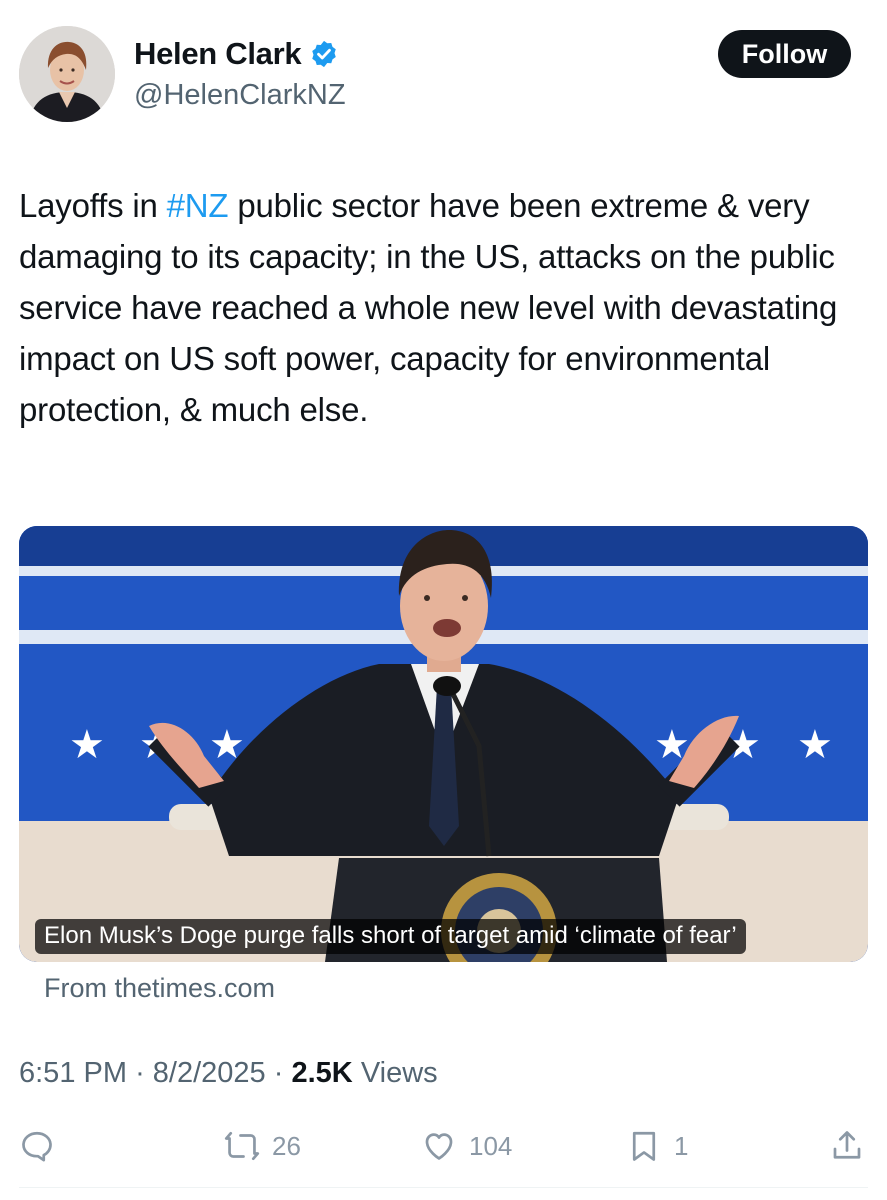 This screenshot has height=1200, width=887. What do you see at coordinates (209, 1073) in the screenshot?
I see `tweet-date: 8/2/2025` at bounding box center [209, 1073].